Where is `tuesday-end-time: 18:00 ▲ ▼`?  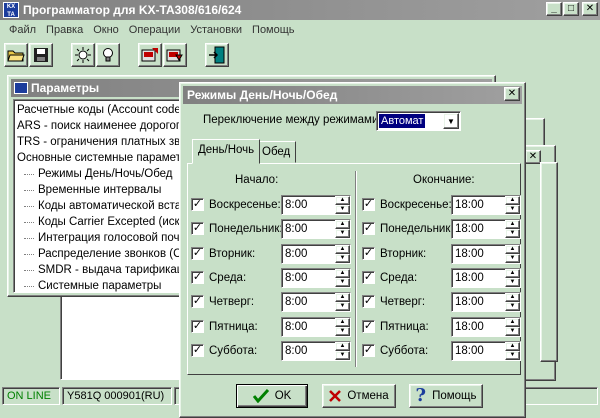
tuesday-end-time: 18:00 ▲ ▼ is located at coordinates (486, 254).